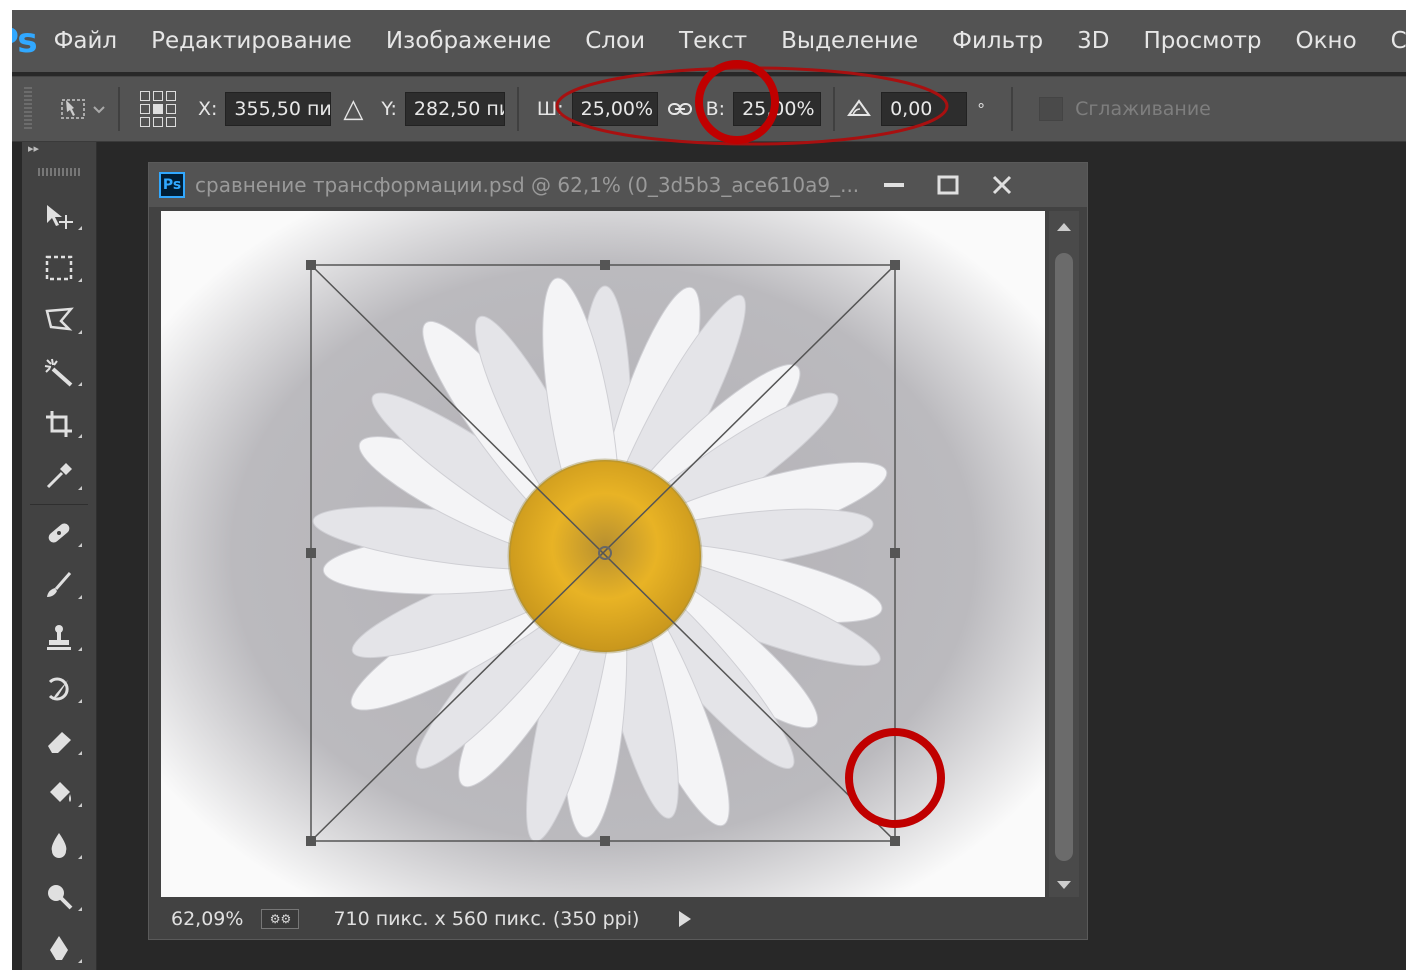  I want to click on relative-position-icon: △, so click(353, 109).